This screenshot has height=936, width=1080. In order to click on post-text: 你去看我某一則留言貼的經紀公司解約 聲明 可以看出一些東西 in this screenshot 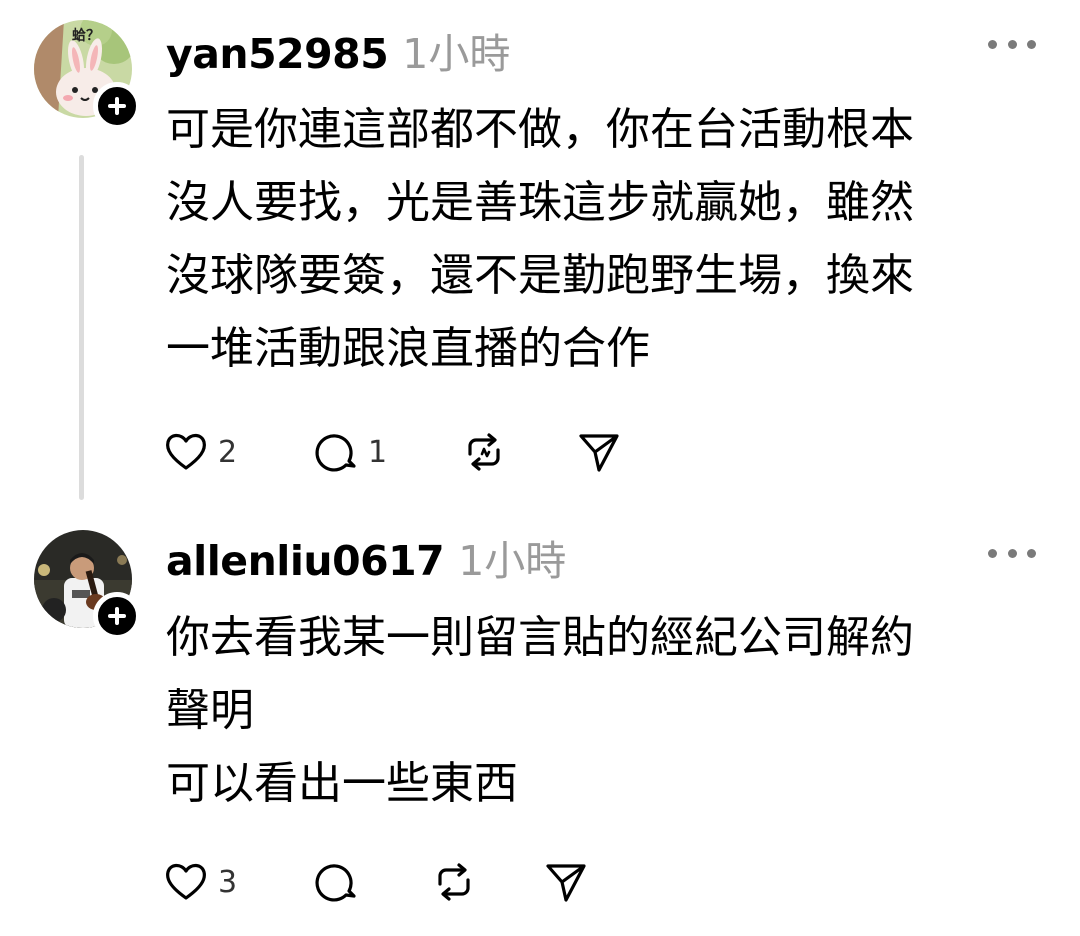, I will do `click(540, 710)`.